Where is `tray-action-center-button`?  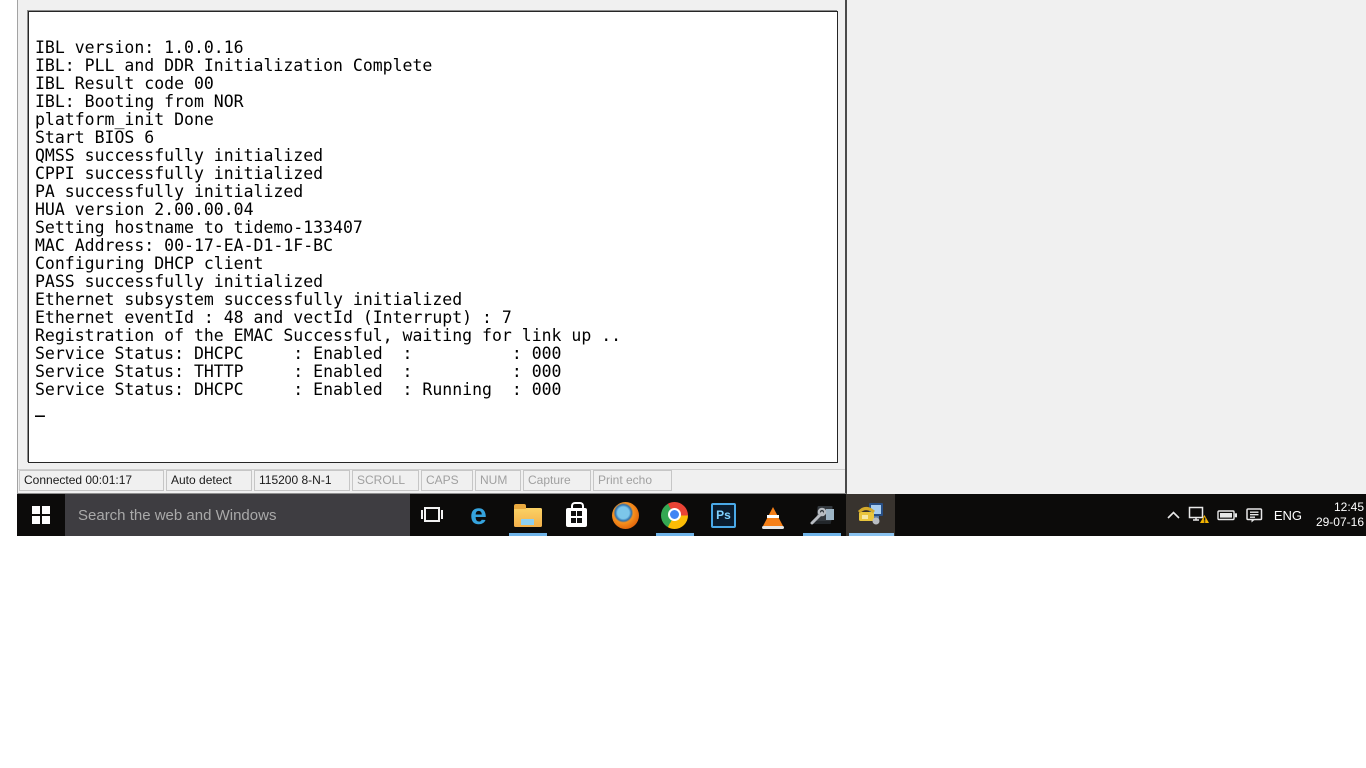 tray-action-center-button is located at coordinates (1254, 515).